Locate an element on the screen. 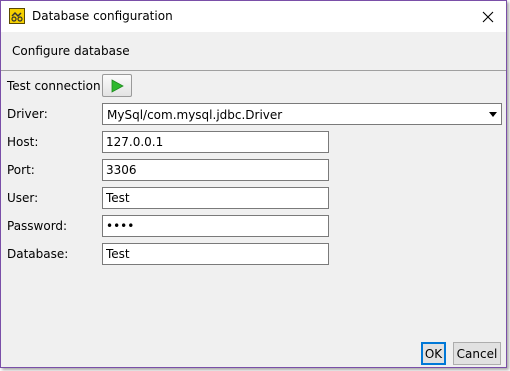 The width and height of the screenshot is (510, 371). host-input is located at coordinates (215, 142).